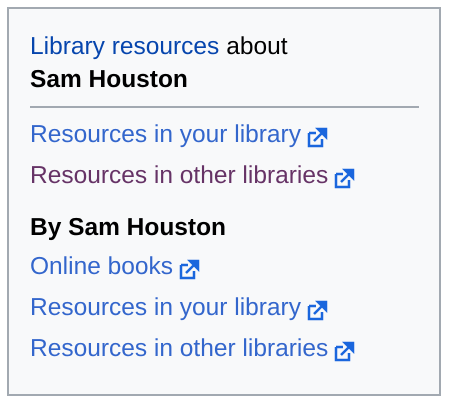 Image resolution: width=450 pixels, height=405 pixels. I want to click on section-heading: By Sam Houston, so click(129, 228).